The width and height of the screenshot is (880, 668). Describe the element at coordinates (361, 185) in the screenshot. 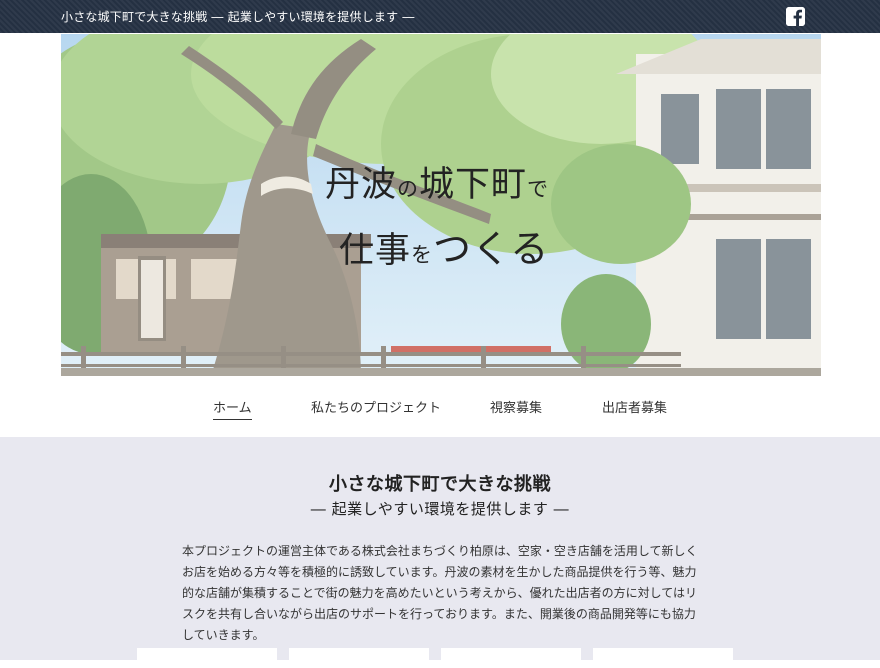

I see `hero-text: 丹波` at that location.